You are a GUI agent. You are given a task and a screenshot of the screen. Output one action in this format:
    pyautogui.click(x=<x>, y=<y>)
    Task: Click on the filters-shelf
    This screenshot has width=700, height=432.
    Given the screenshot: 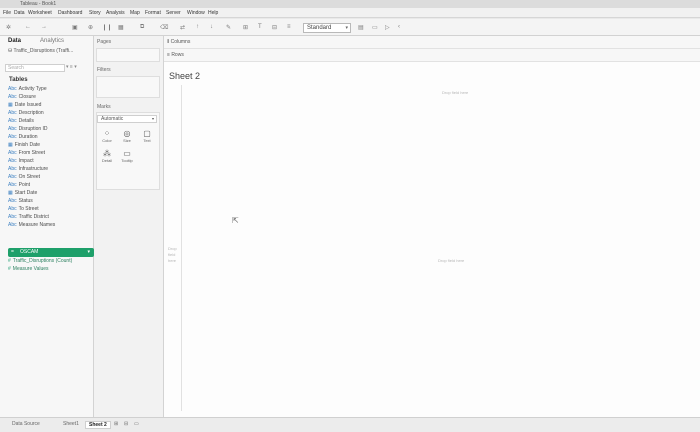 What is the action you would take?
    pyautogui.click(x=128, y=87)
    